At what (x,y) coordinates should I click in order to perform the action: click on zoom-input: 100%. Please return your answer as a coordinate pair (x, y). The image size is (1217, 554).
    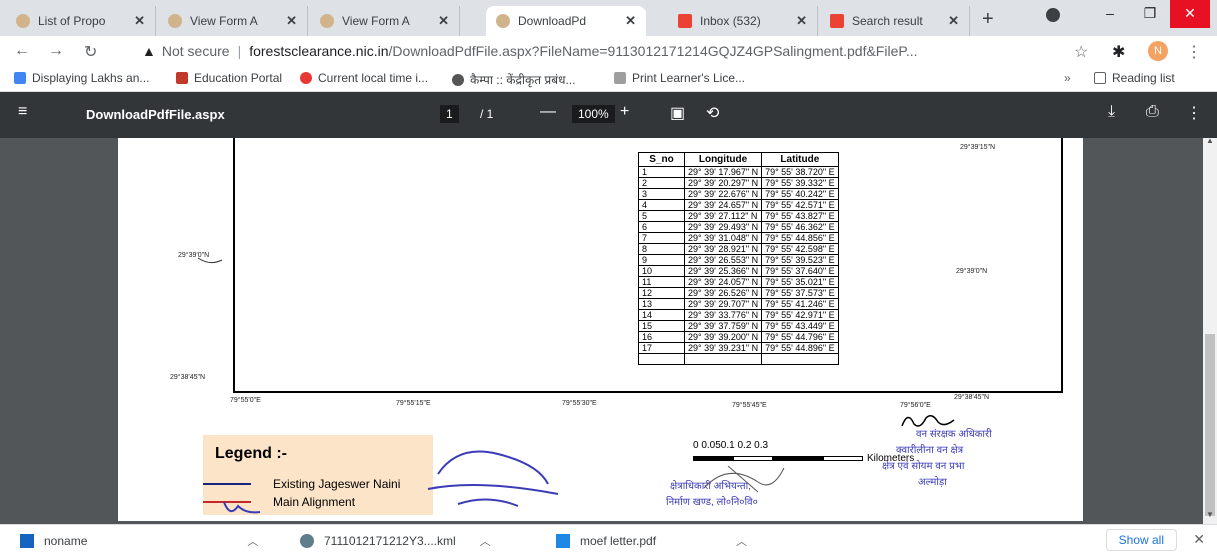
    Looking at the image, I should click on (593, 114).